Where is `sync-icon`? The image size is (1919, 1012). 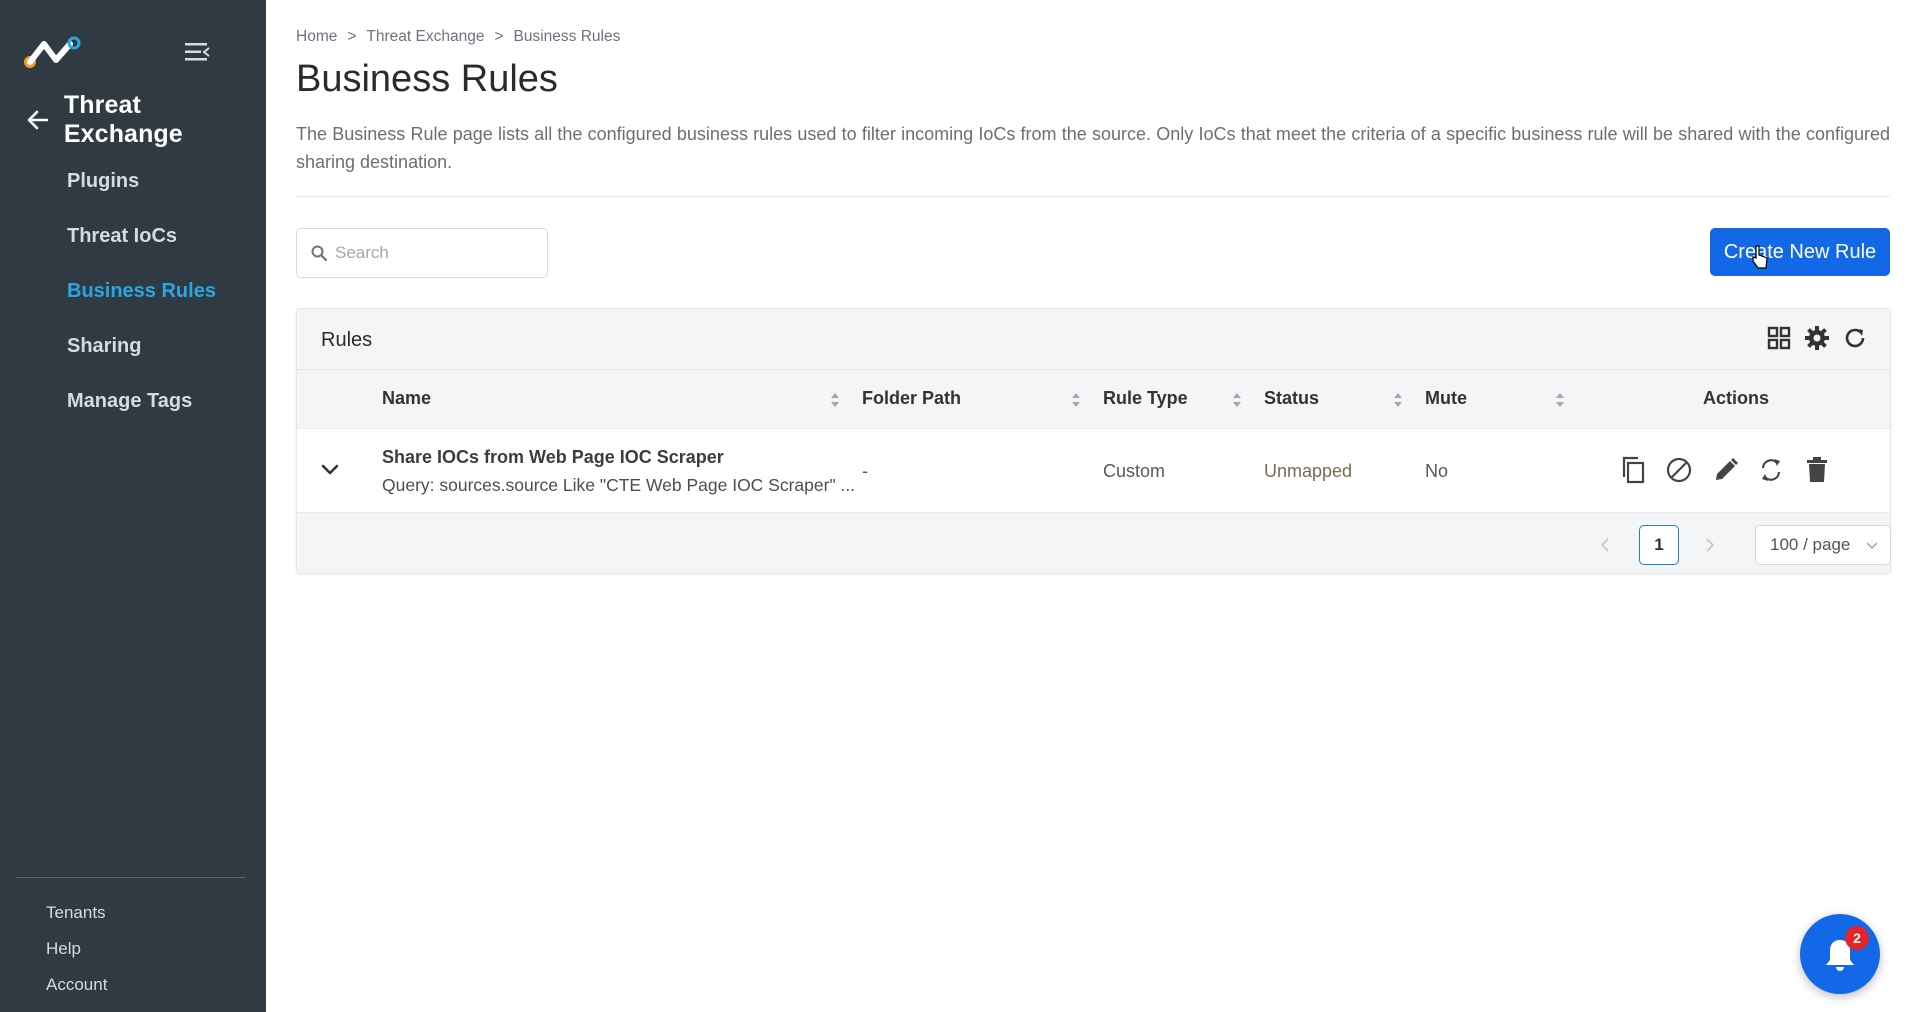 sync-icon is located at coordinates (1771, 470).